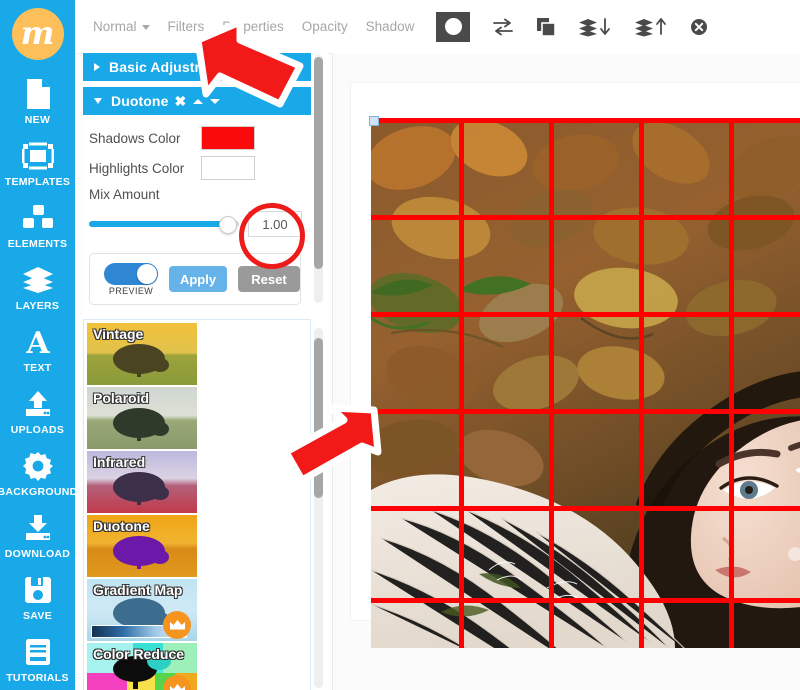 This screenshot has height=690, width=800. I want to click on swatch-dot, so click(453, 26).